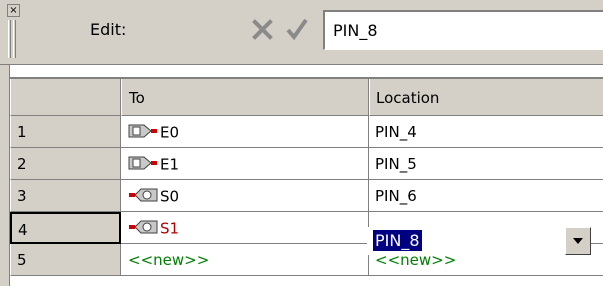 The image size is (603, 286). Describe the element at coordinates (65, 132) in the screenshot. I see `row-number: 1` at that location.